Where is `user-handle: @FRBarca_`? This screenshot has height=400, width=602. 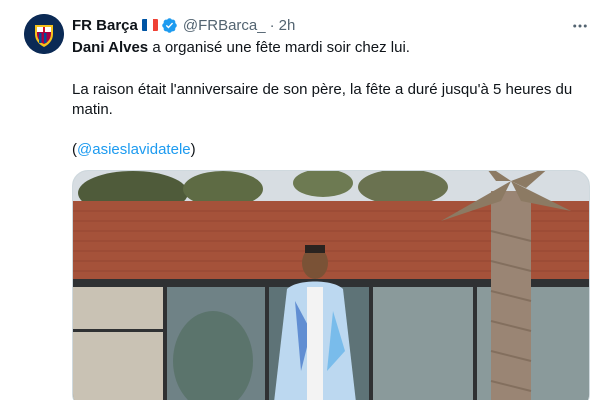
user-handle: @FRBarca_ is located at coordinates (224, 25).